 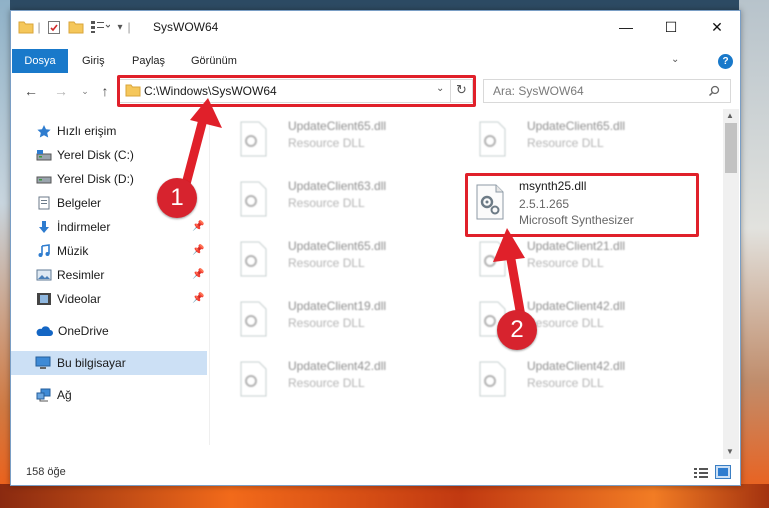 I want to click on step-badge-2: 2, so click(x=517, y=330).